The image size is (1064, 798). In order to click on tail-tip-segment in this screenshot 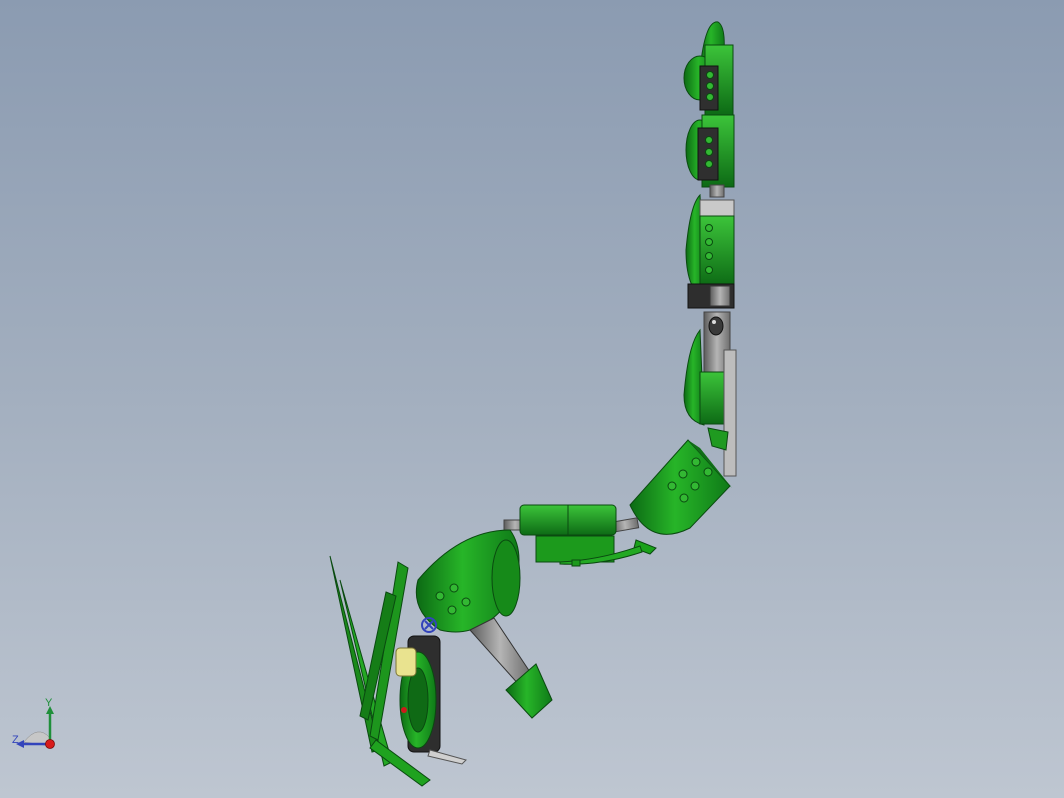, I will do `click(708, 68)`.